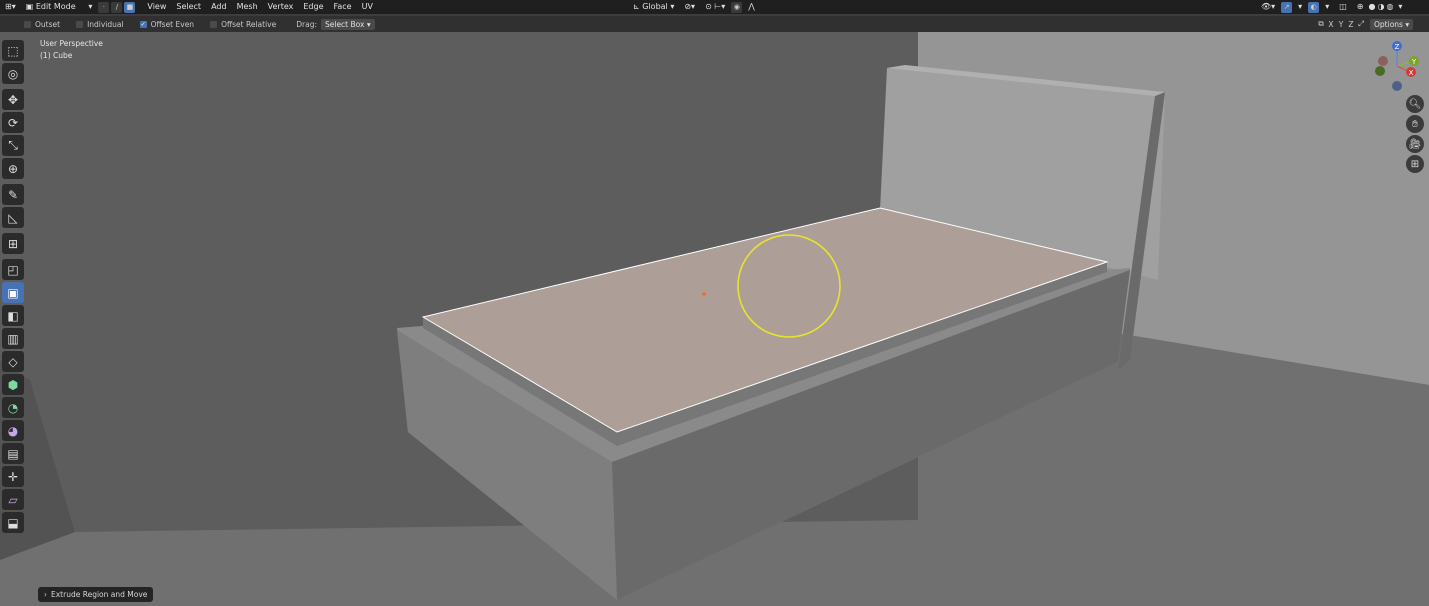 This screenshot has width=1429, height=606. I want to click on shear-icon: ▱, so click(13, 499).